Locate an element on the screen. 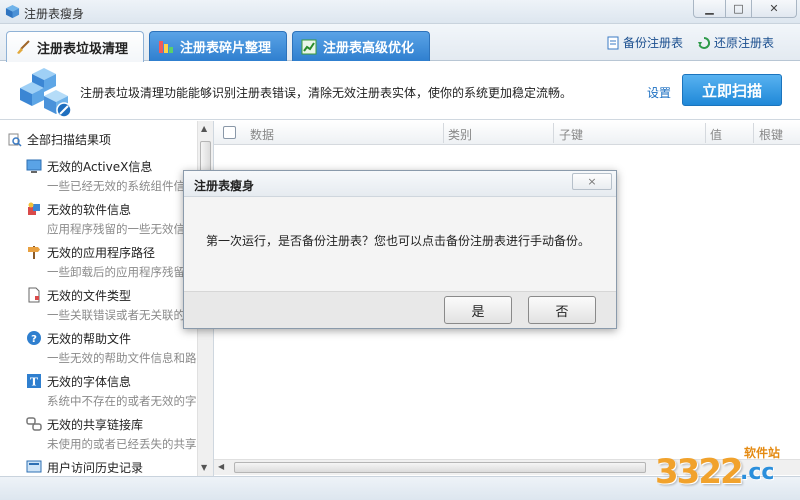 The width and height of the screenshot is (800, 500). tree-item-label: 无效的共享链接库 is located at coordinates (95, 424).